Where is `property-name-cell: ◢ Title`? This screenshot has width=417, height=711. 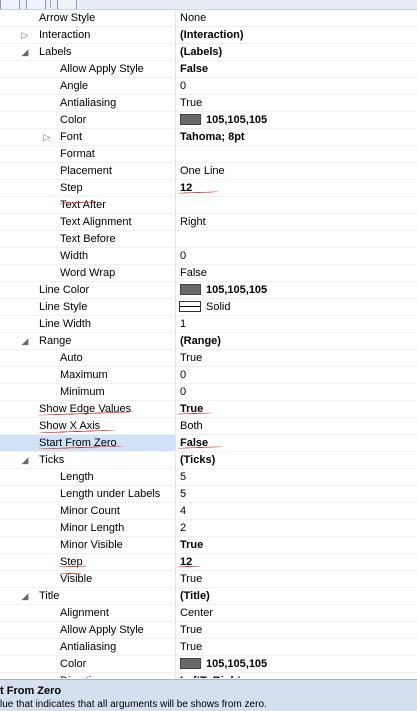 property-name-cell: ◢ Title is located at coordinates (88, 596).